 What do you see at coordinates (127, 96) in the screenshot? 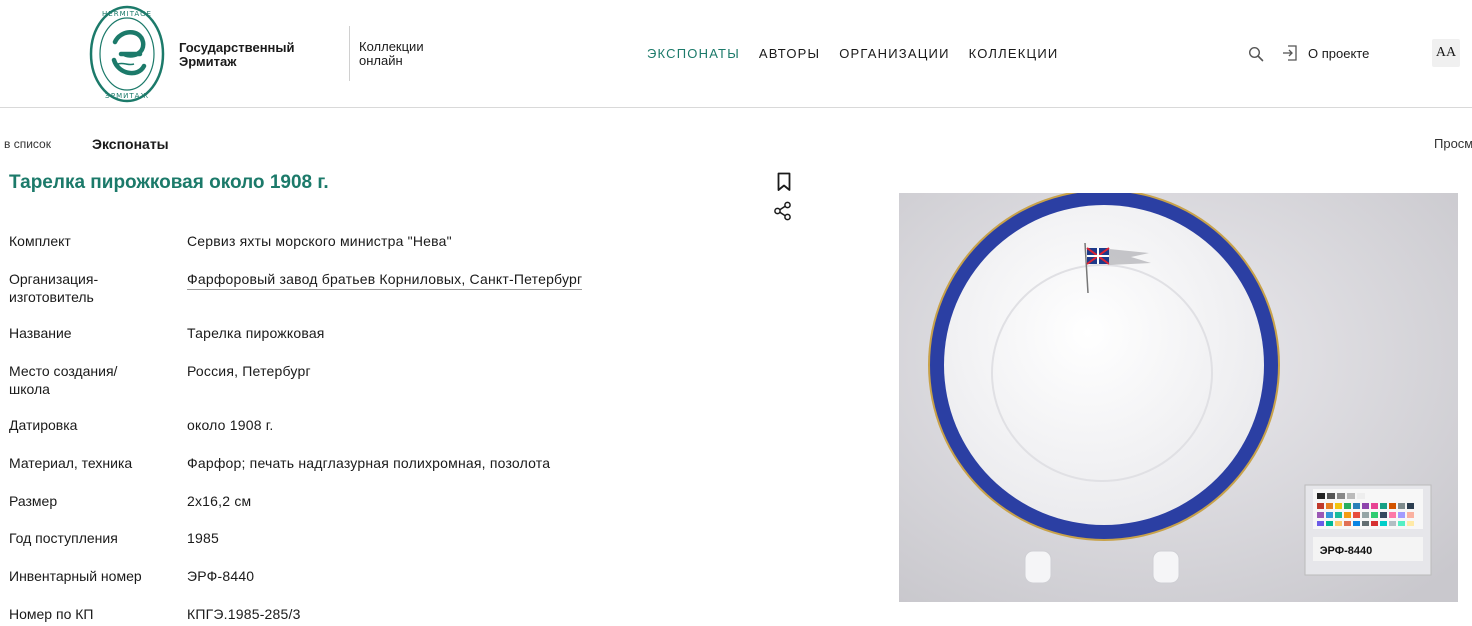
I see `logo-text-bottom: ЭРМИТАЖ` at bounding box center [127, 96].